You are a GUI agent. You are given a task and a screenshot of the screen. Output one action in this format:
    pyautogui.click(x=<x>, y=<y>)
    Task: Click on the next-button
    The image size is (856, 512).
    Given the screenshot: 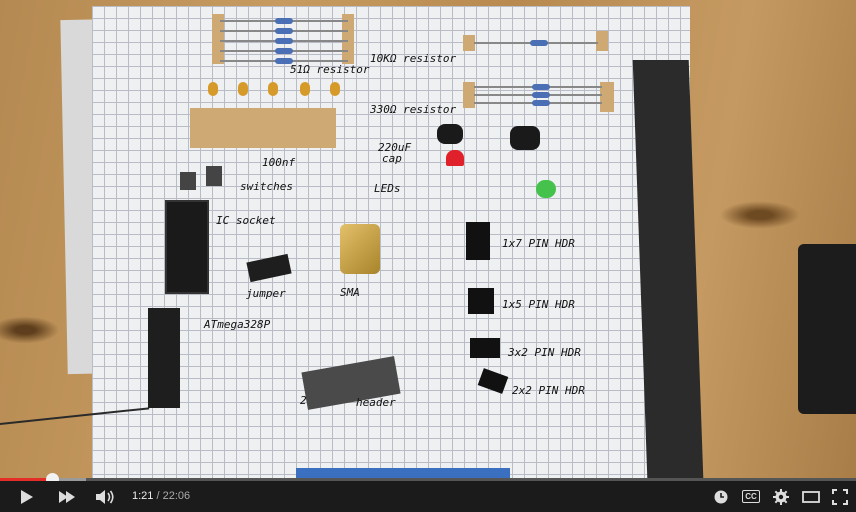 What is the action you would take?
    pyautogui.click(x=67, y=496)
    